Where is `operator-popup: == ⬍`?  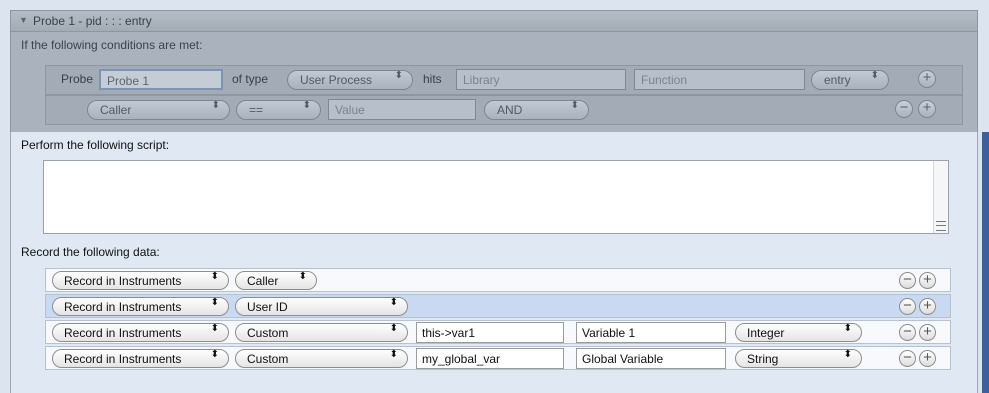 operator-popup: == ⬍ is located at coordinates (278, 110).